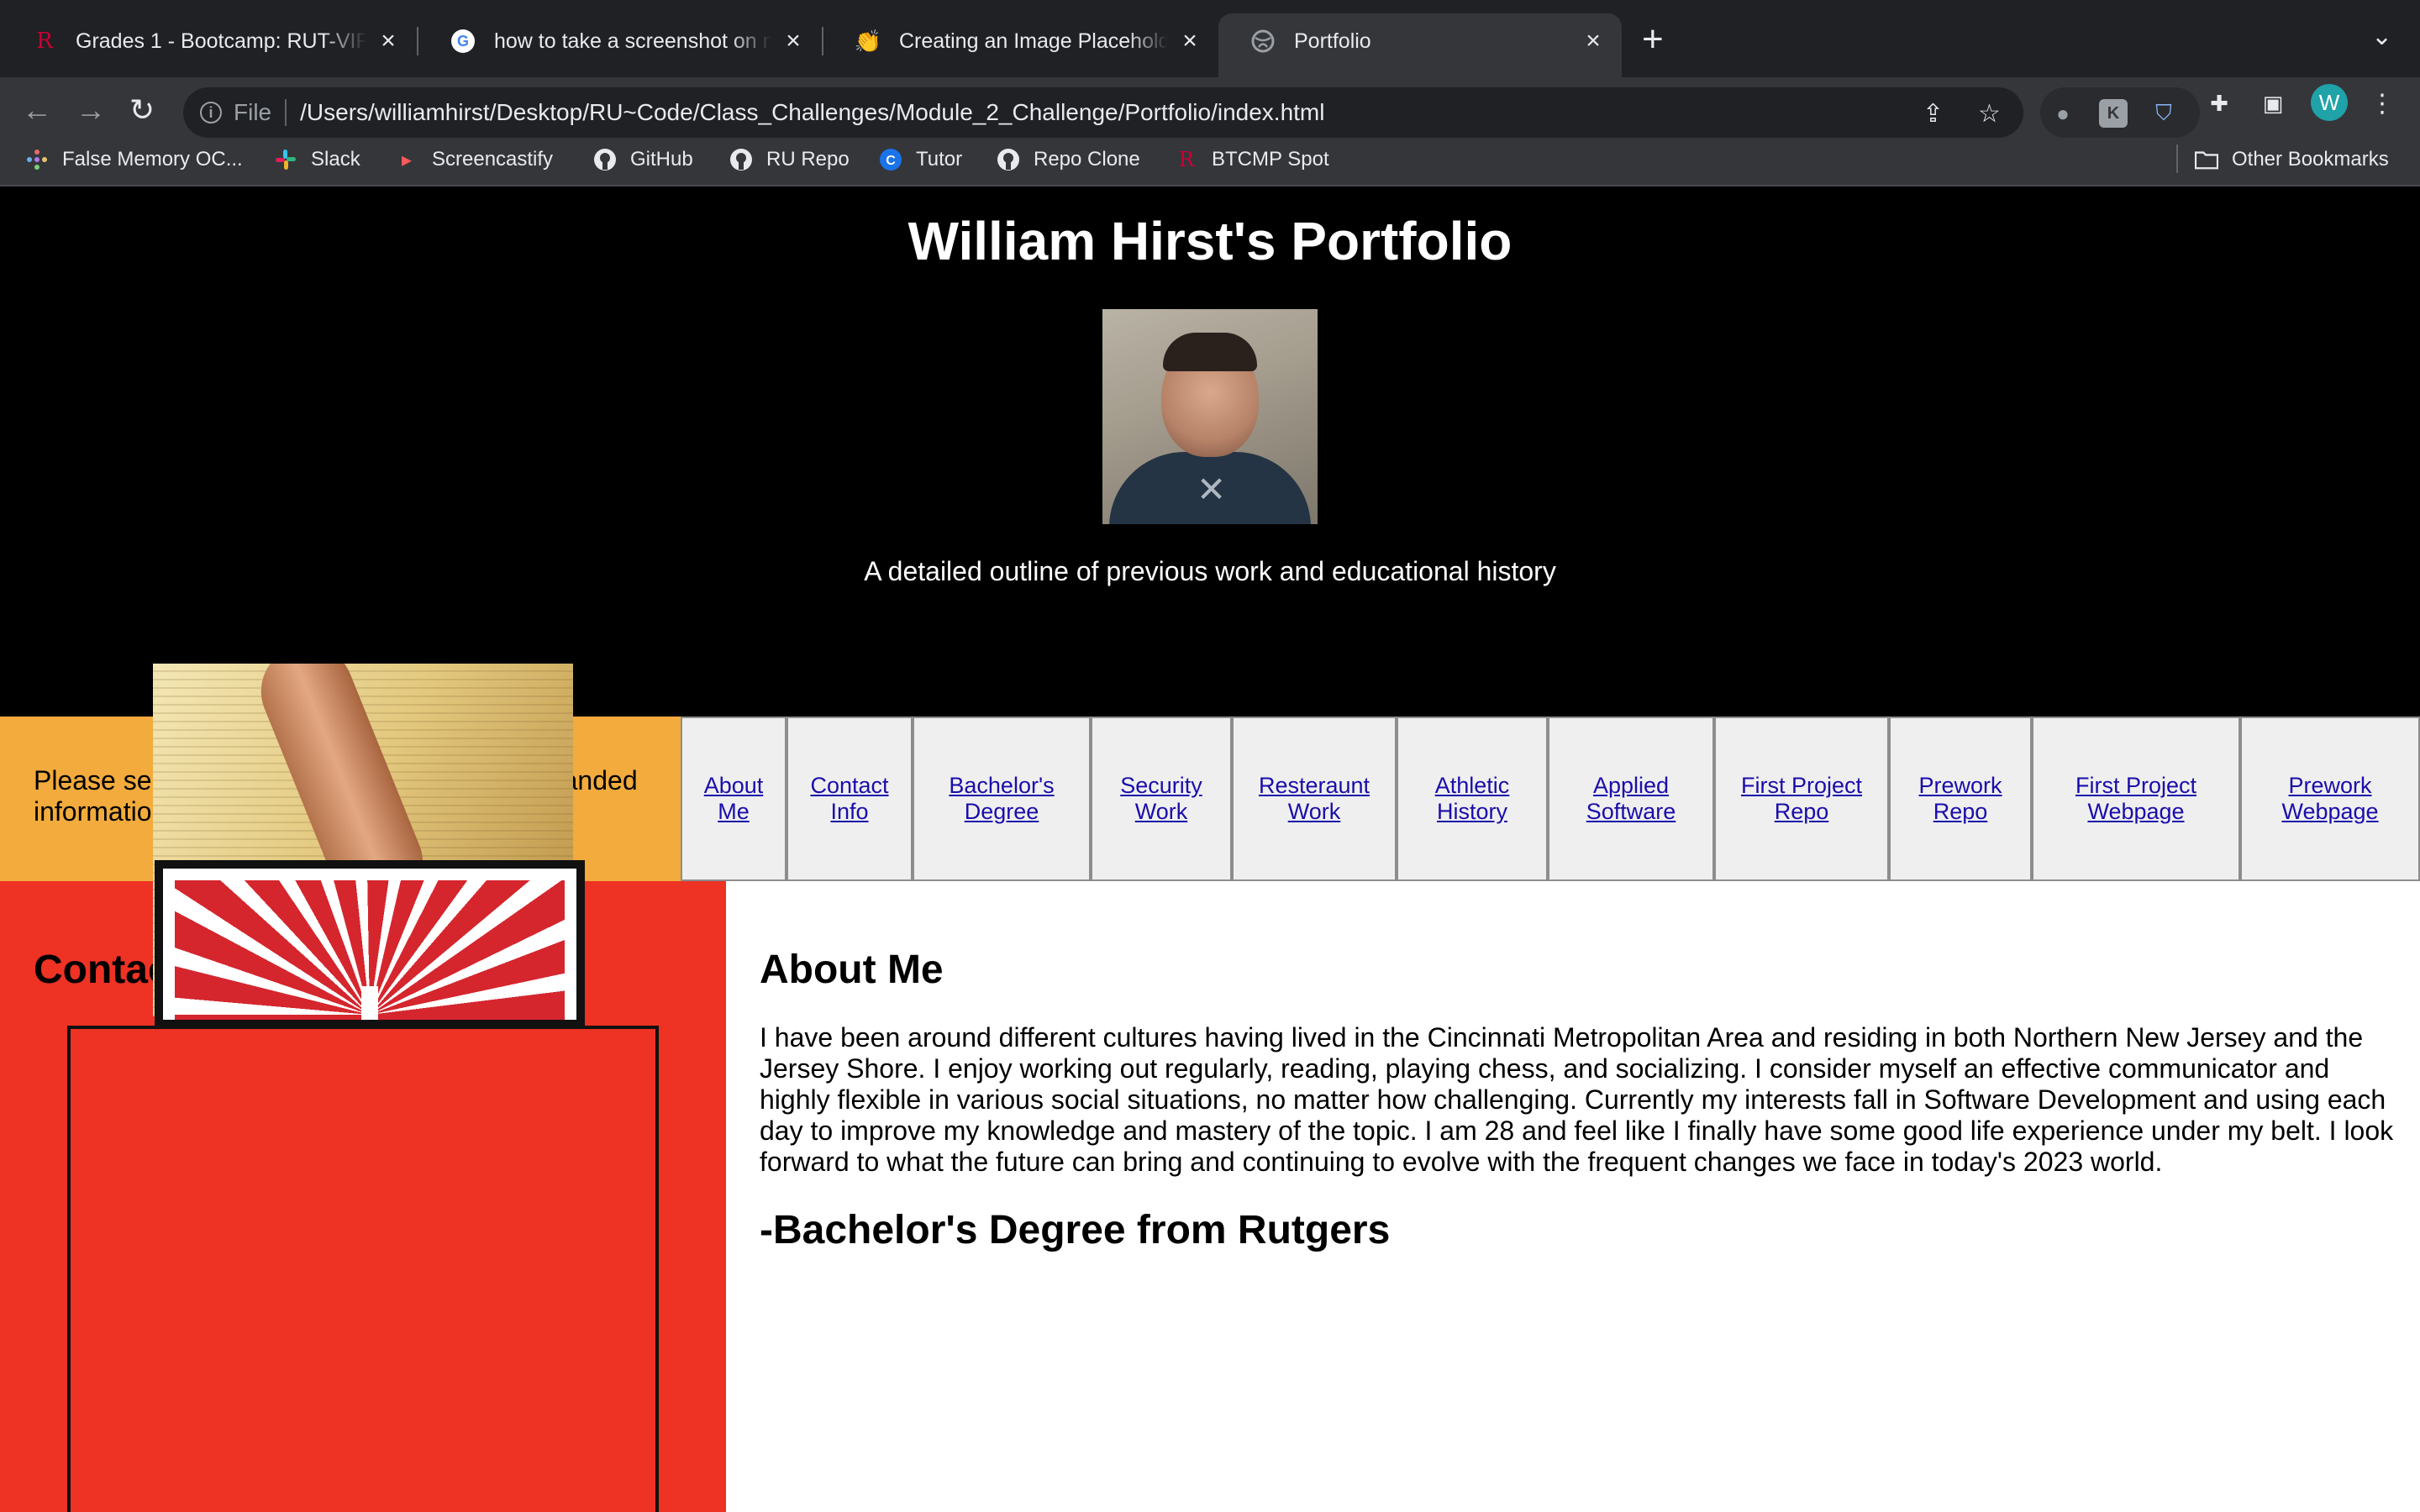  I want to click on forward-arrow-icon: →, so click(91, 110).